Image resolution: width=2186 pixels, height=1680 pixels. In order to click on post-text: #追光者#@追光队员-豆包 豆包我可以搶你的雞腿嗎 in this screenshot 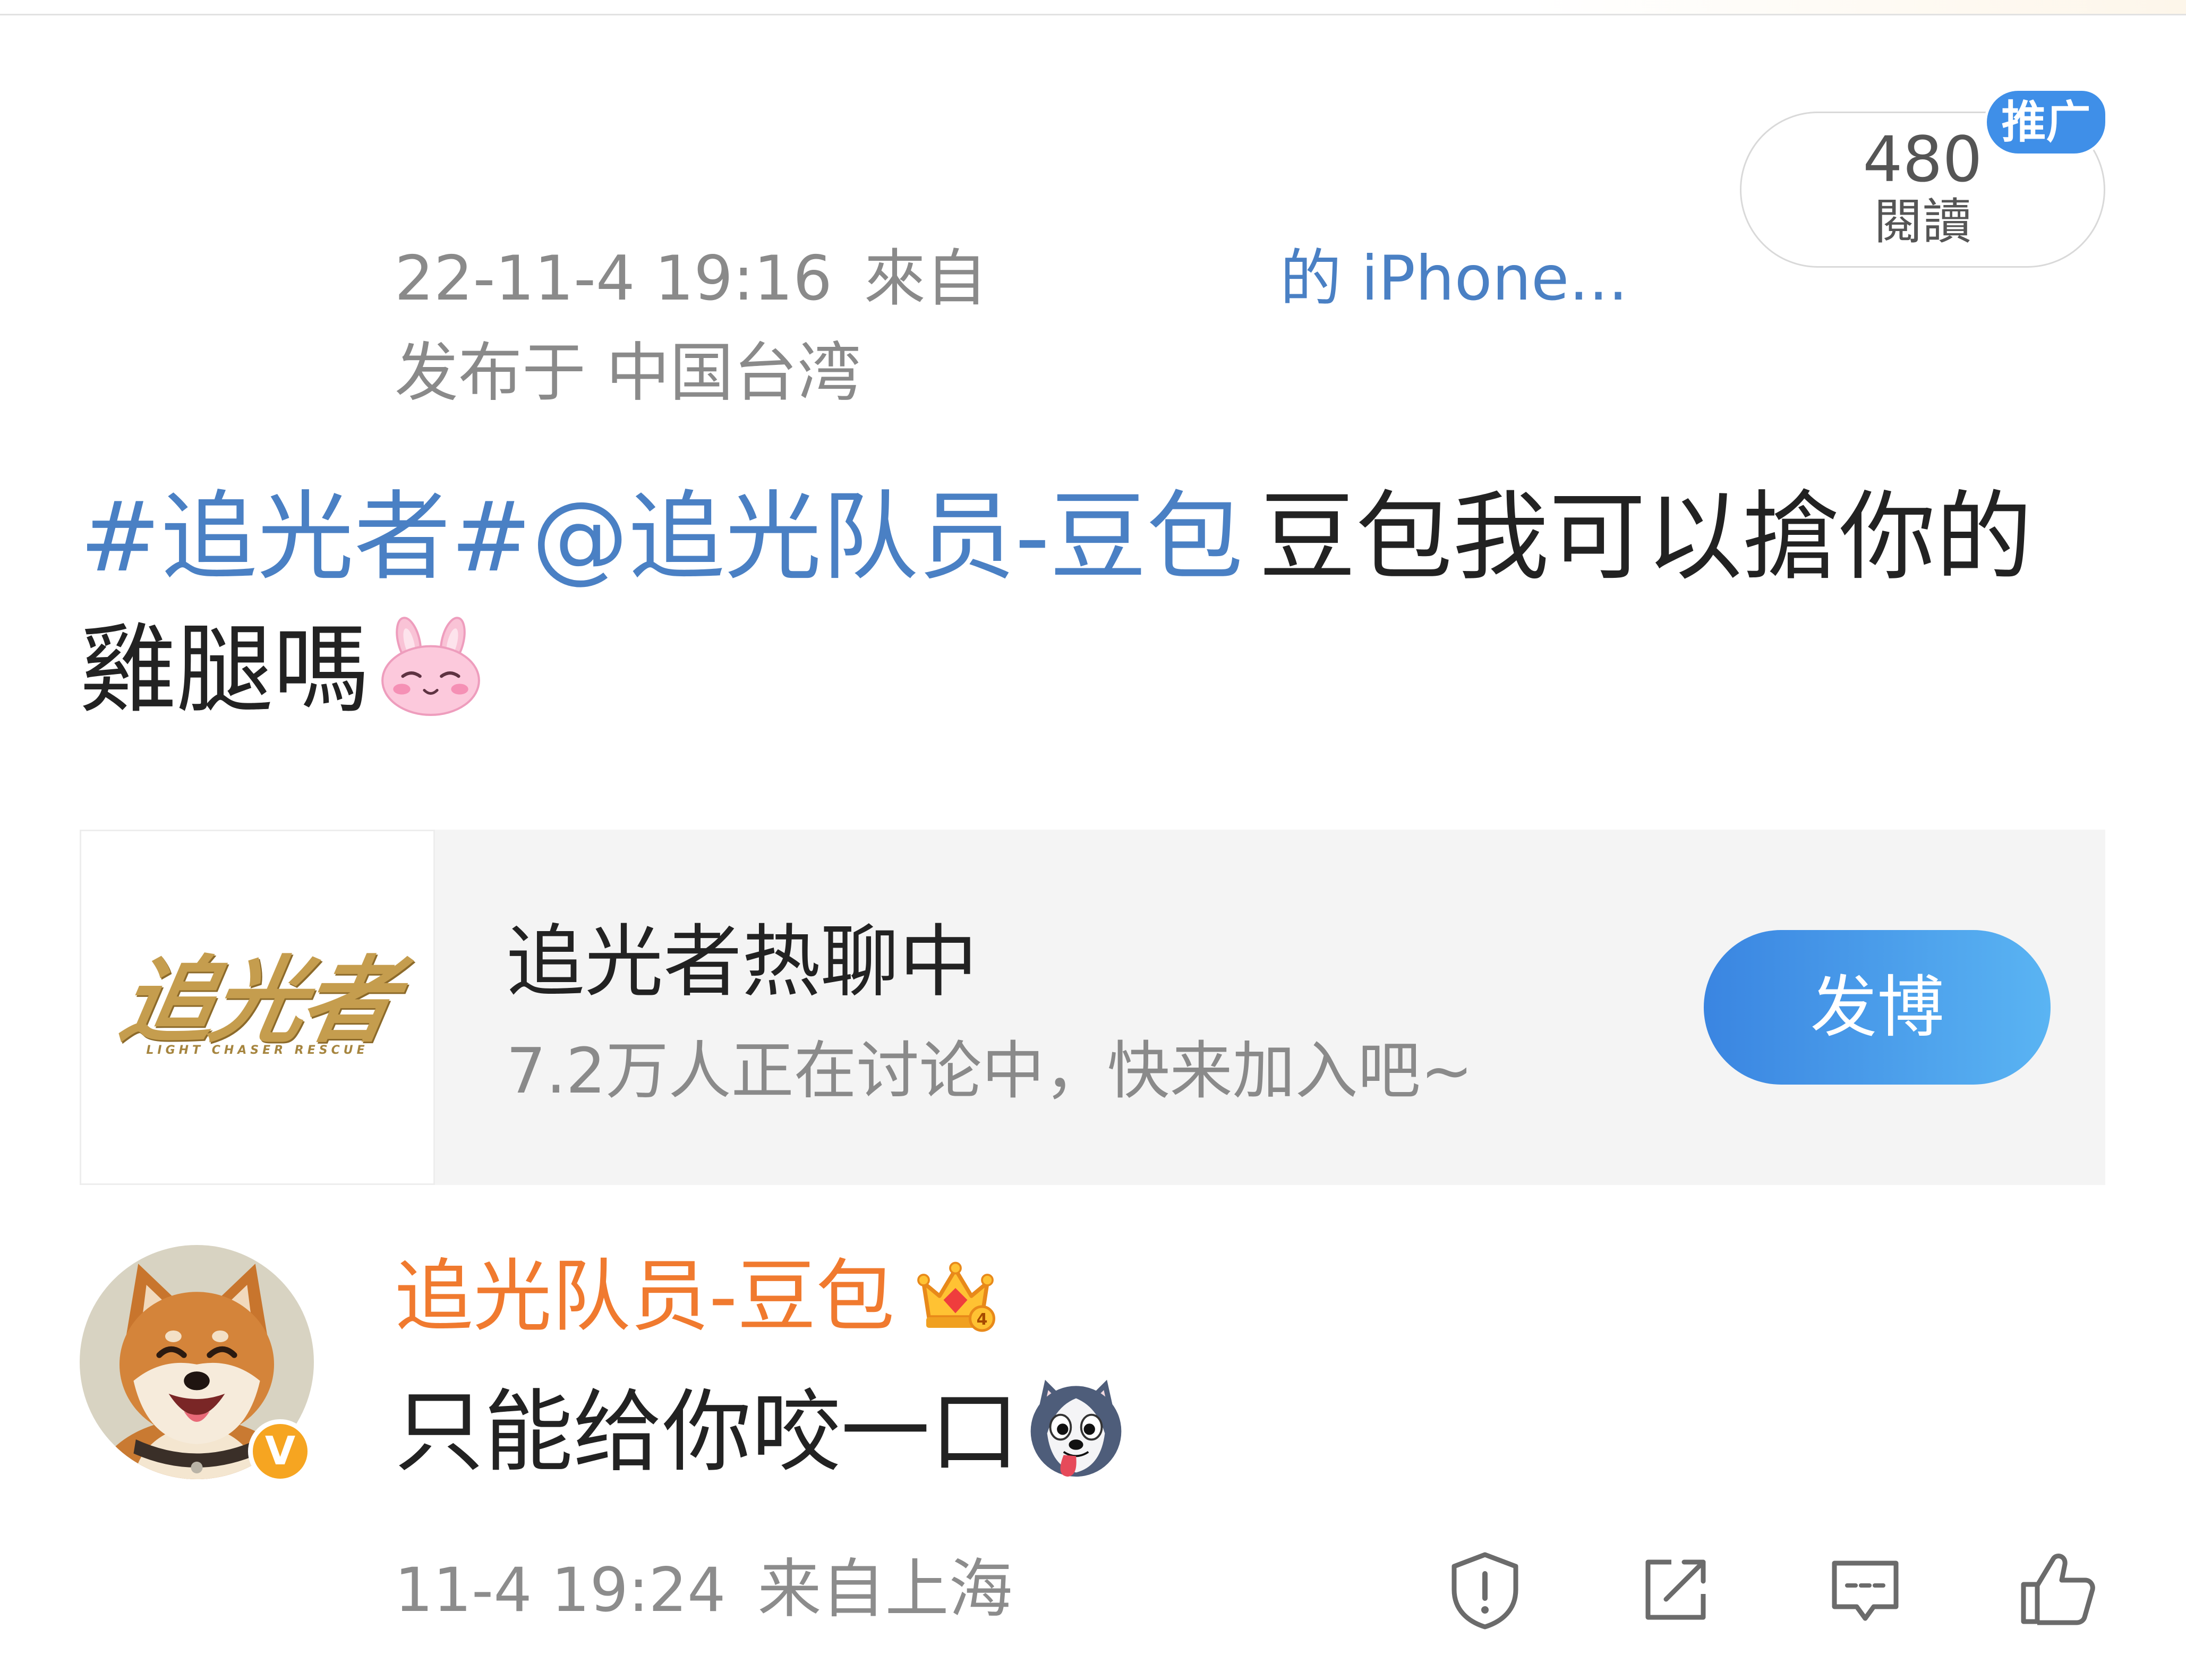, I will do `click(1092, 603)`.